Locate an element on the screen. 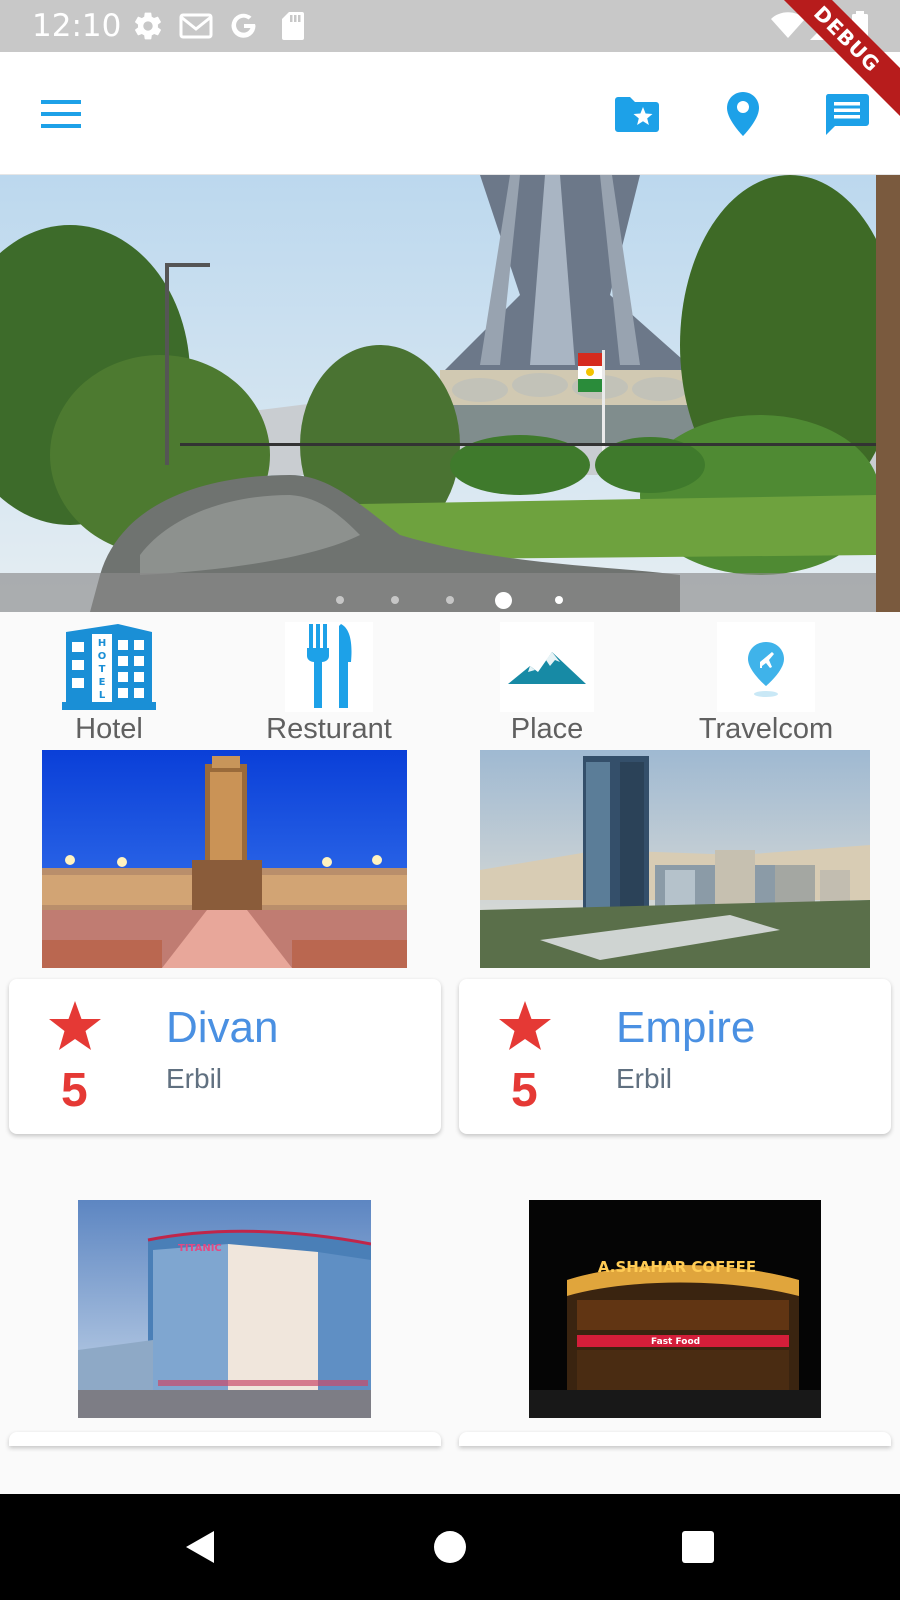  back-button is located at coordinates (200, 1547).